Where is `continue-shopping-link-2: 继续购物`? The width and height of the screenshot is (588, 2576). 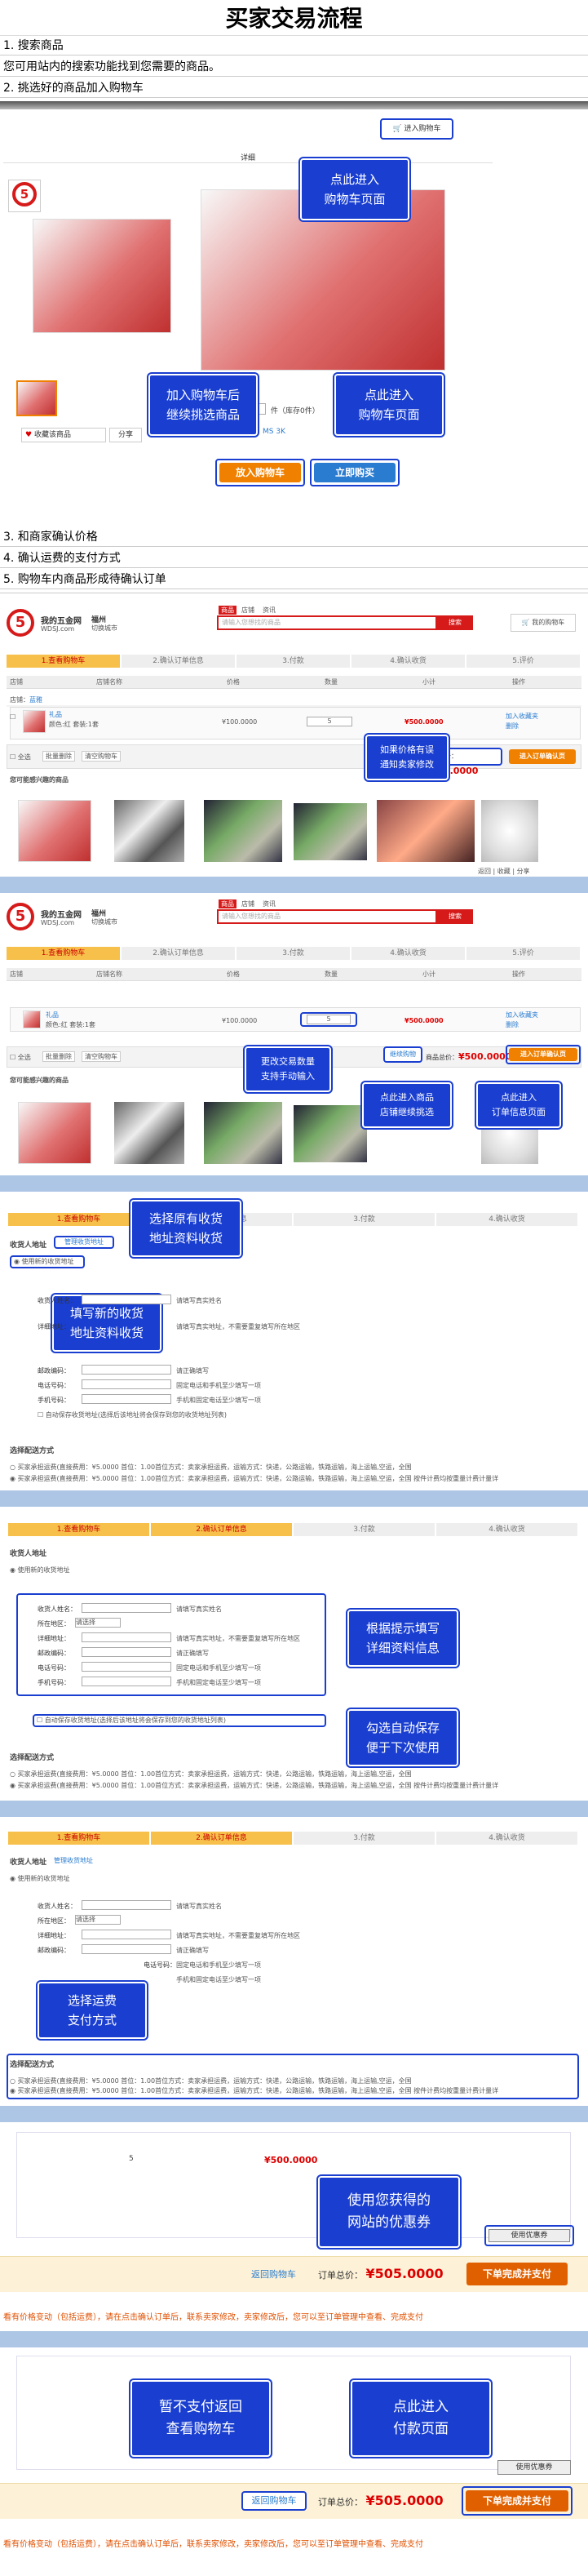
continue-shopping-link-2: 继续购物 is located at coordinates (402, 1054).